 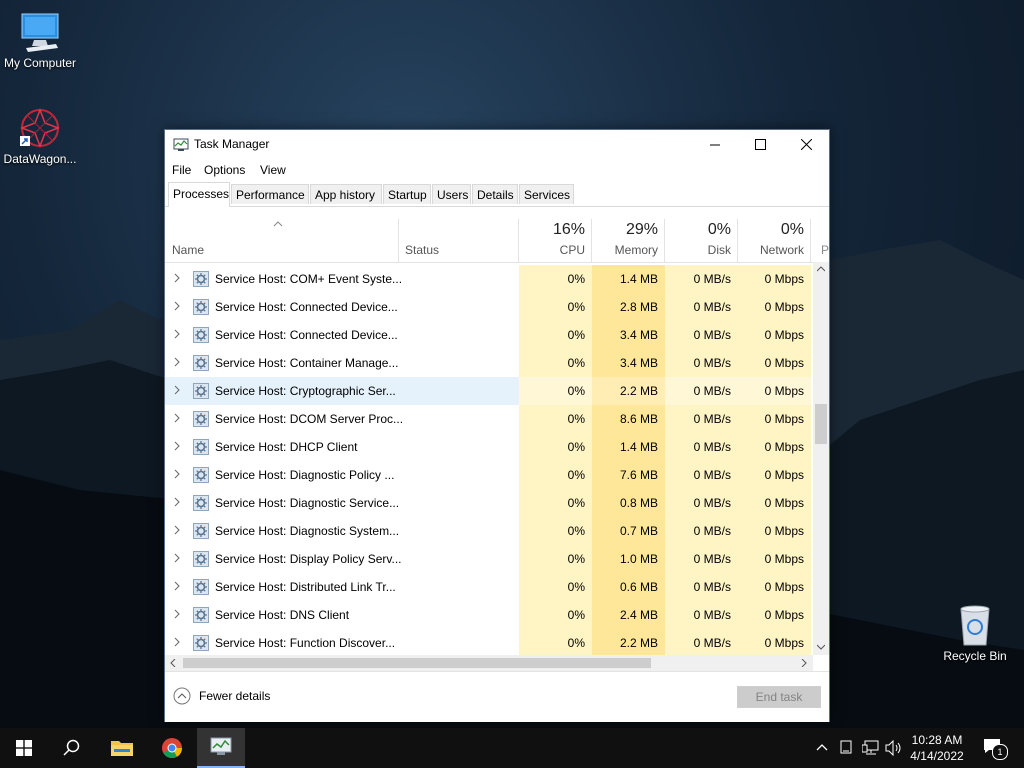 I want to click on system-clock: 10:28 AM 4/14/2022, so click(x=937, y=748).